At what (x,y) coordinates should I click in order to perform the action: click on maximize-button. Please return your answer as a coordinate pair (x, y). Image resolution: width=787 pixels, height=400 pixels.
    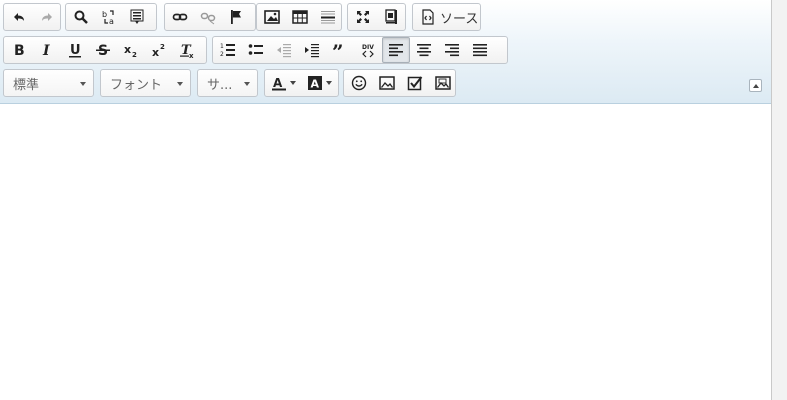
    Looking at the image, I should click on (363, 17).